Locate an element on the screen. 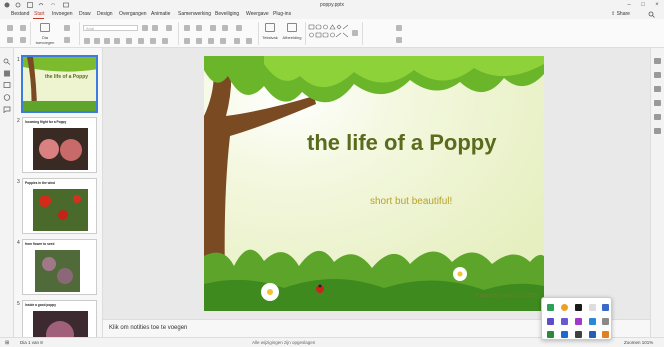  minimize-button: – is located at coordinates (629, 5).